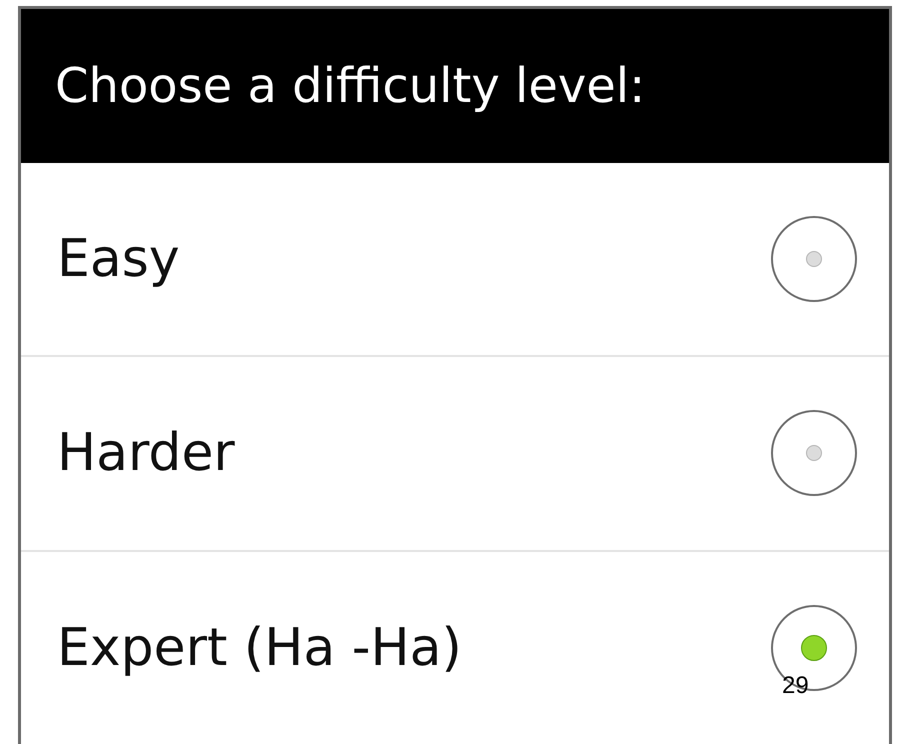 The width and height of the screenshot is (898, 744). I want to click on dialog-title: Choose a difficulty level:, so click(350, 86).